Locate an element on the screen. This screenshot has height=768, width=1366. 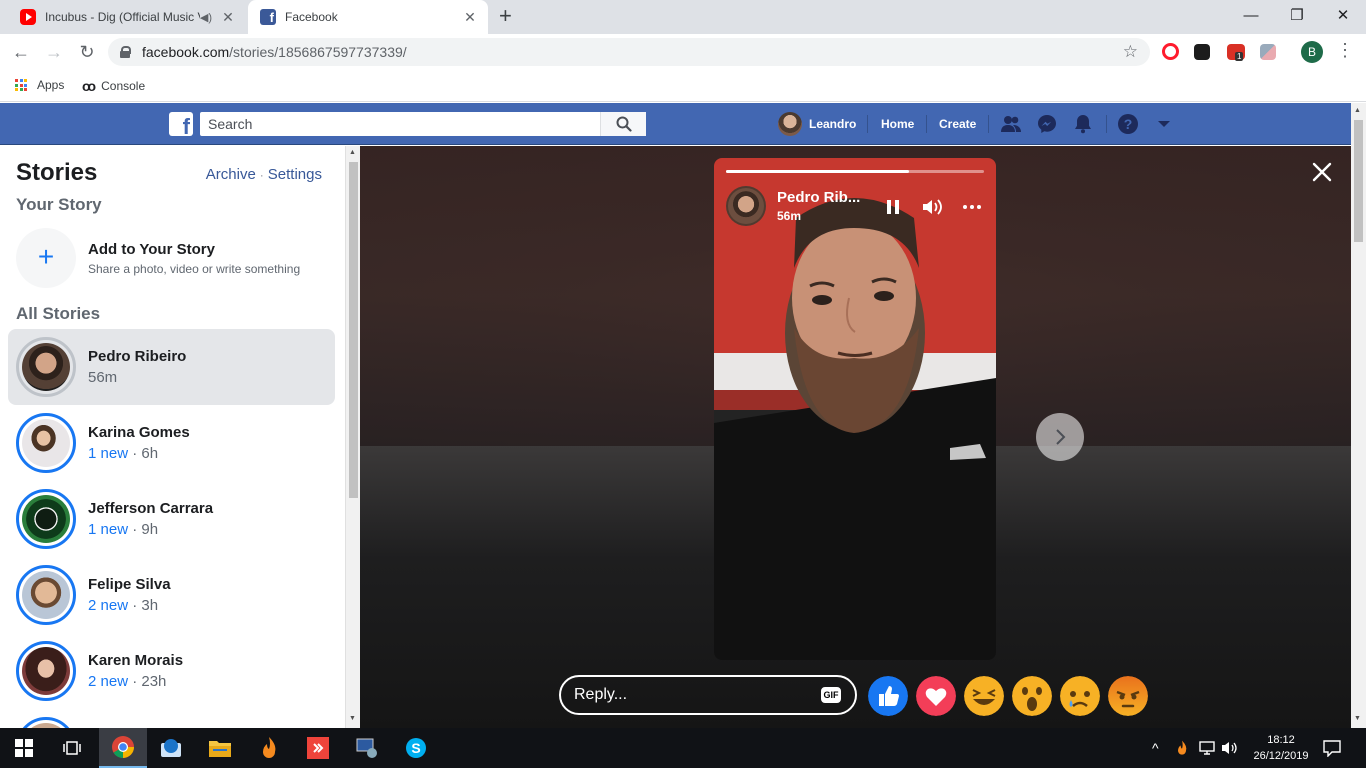
windows-logo-icon is located at coordinates (24, 748).